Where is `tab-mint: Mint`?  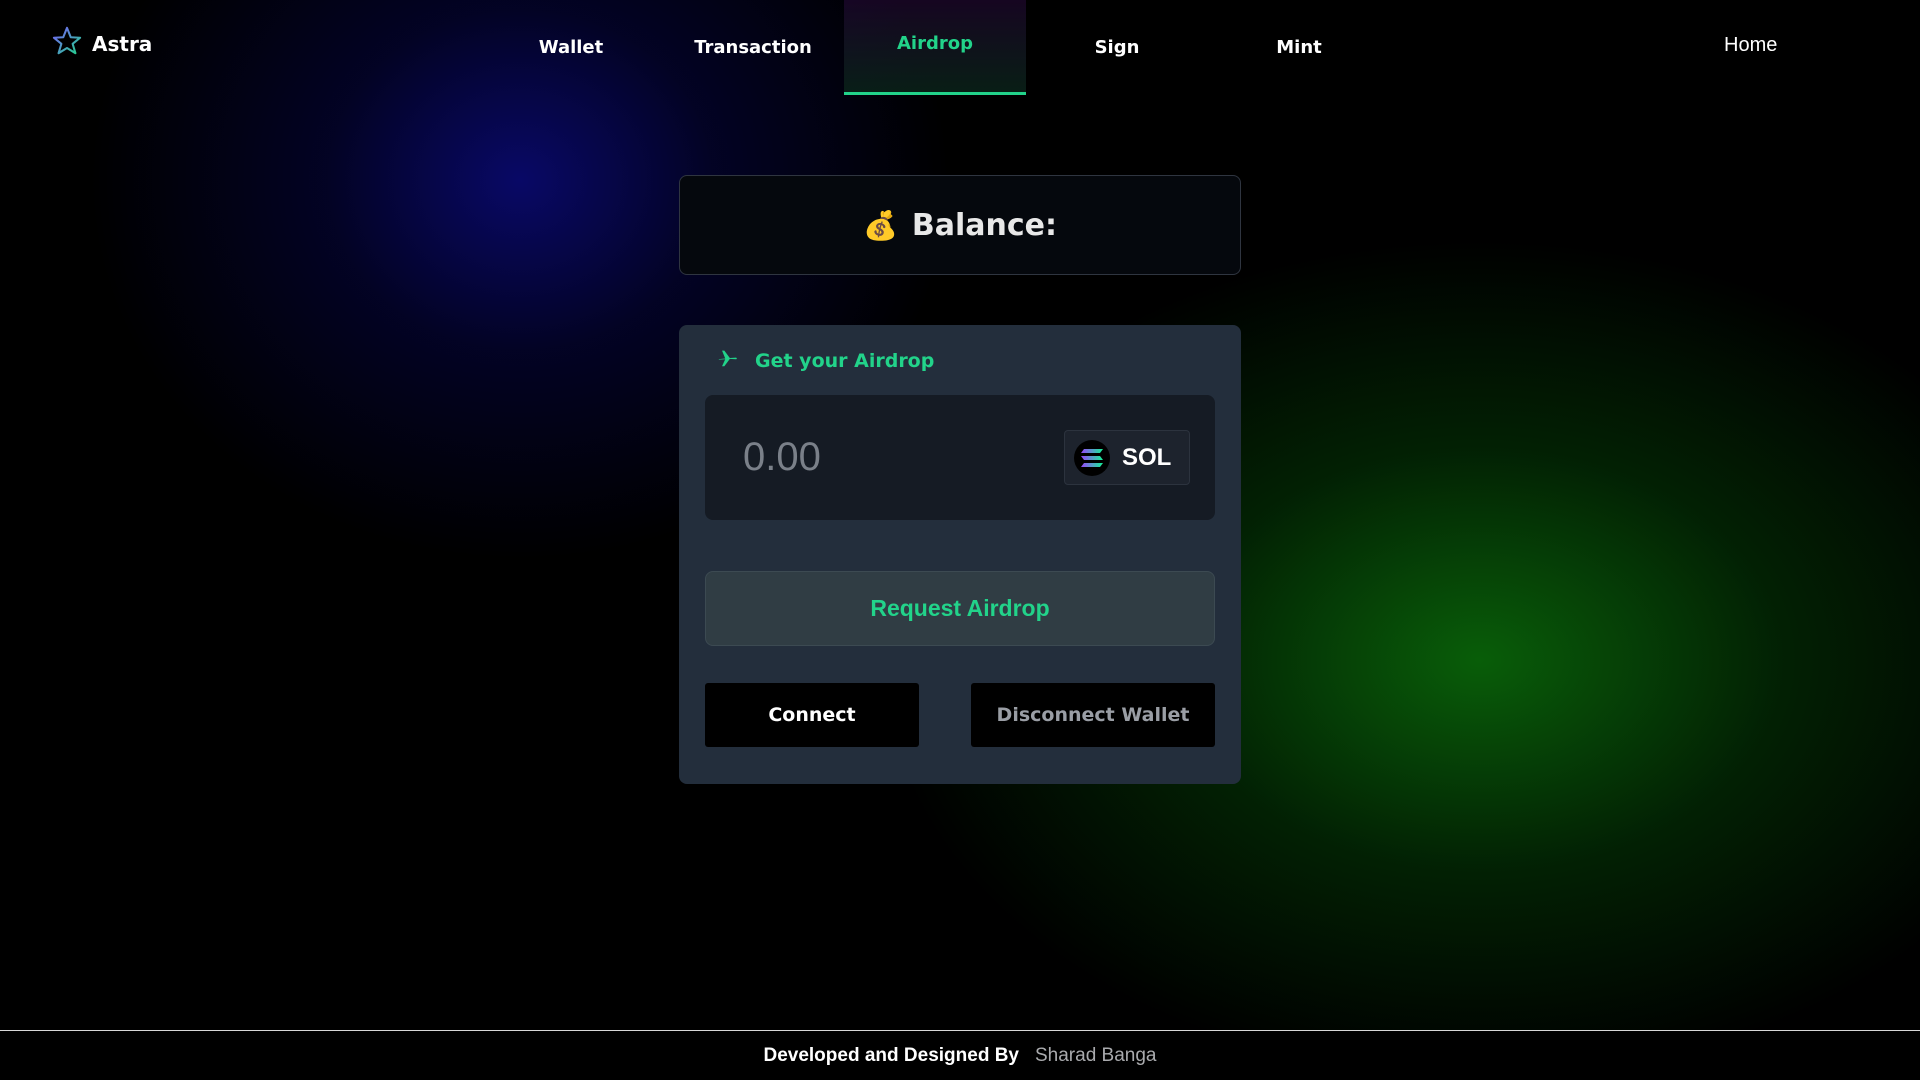
tab-mint: Mint is located at coordinates (1299, 47).